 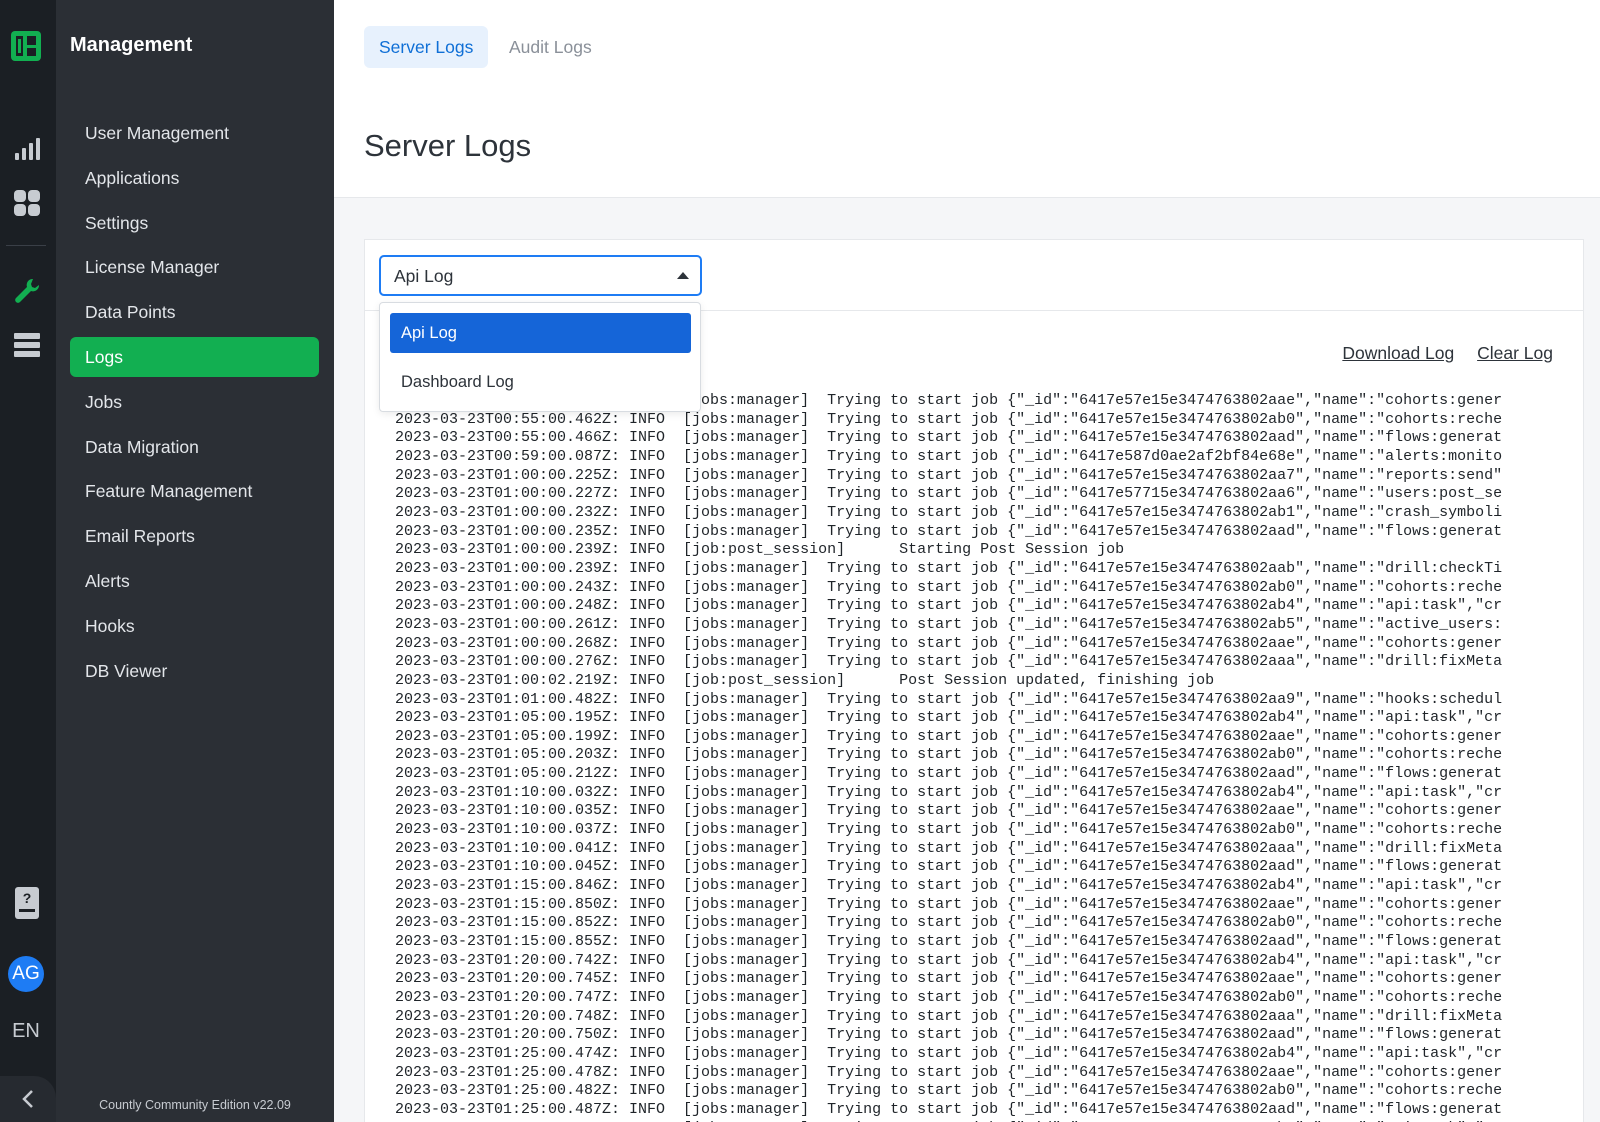 What do you see at coordinates (26, 46) in the screenshot?
I see `countly-logo-icon` at bounding box center [26, 46].